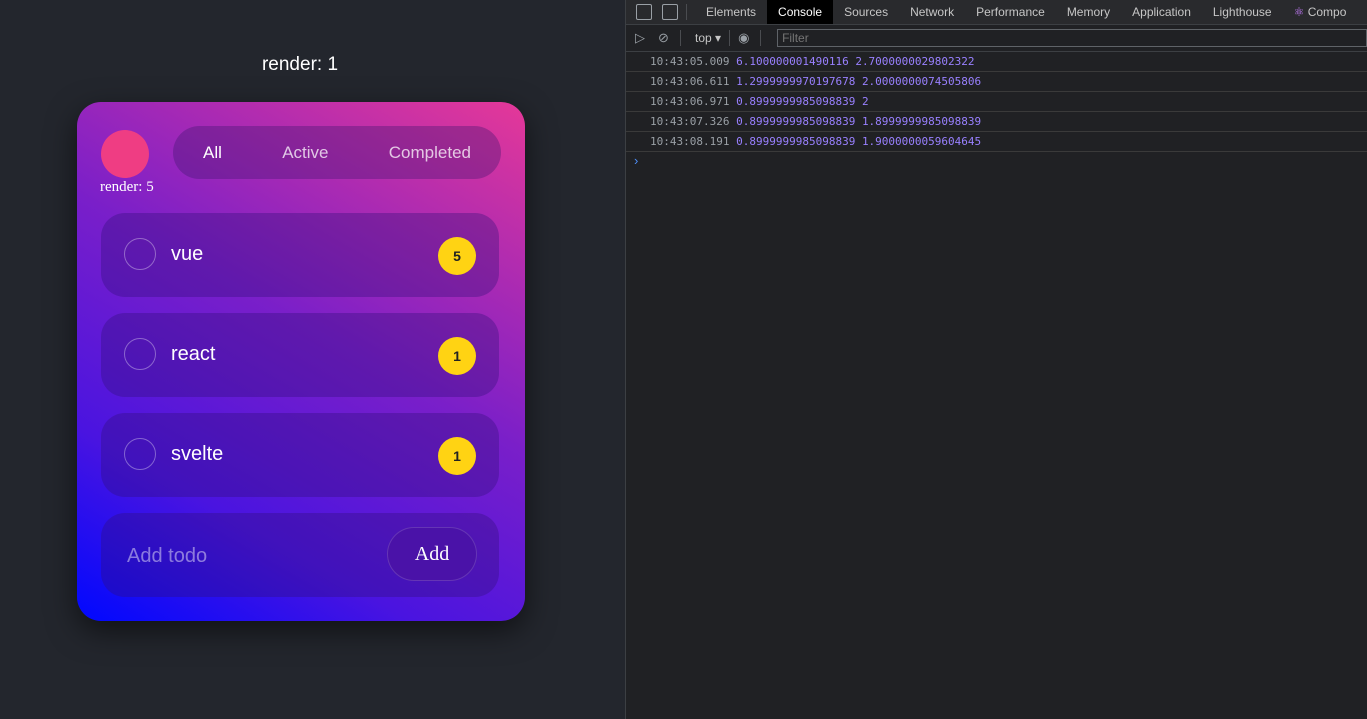  What do you see at coordinates (690, 81) in the screenshot?
I see `log-timestamp: 10:43:06.611` at bounding box center [690, 81].